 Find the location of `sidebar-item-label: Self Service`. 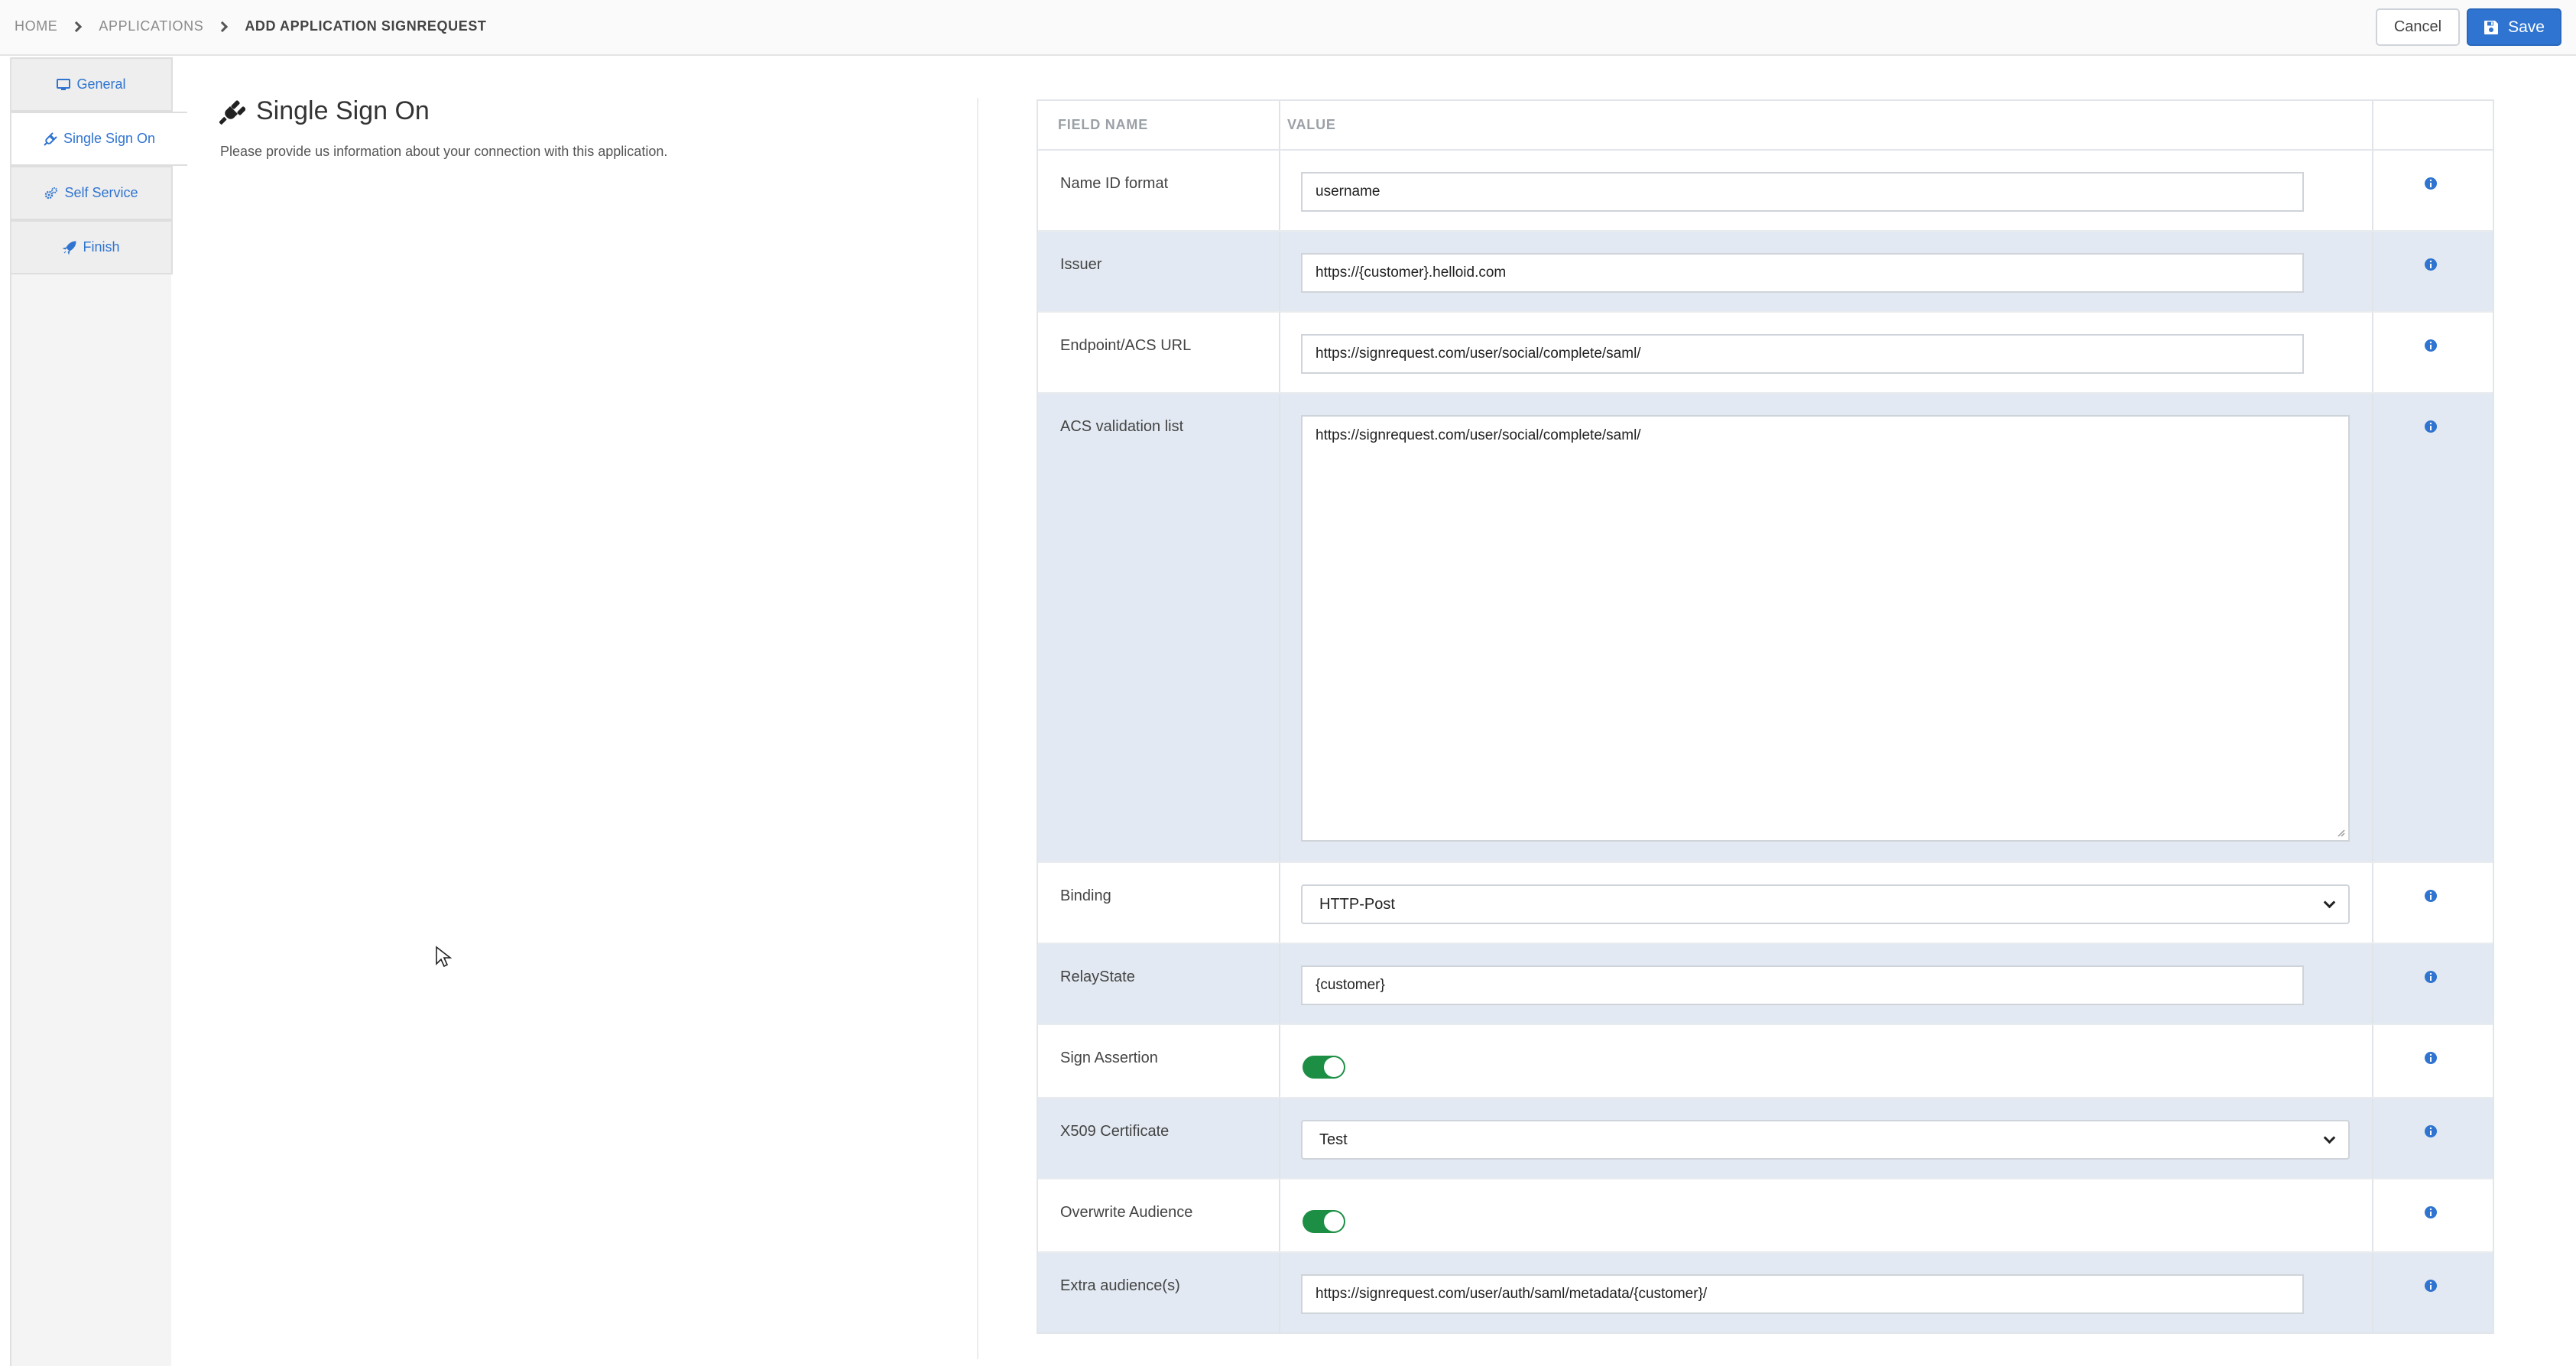

sidebar-item-label: Self Service is located at coordinates (101, 192).